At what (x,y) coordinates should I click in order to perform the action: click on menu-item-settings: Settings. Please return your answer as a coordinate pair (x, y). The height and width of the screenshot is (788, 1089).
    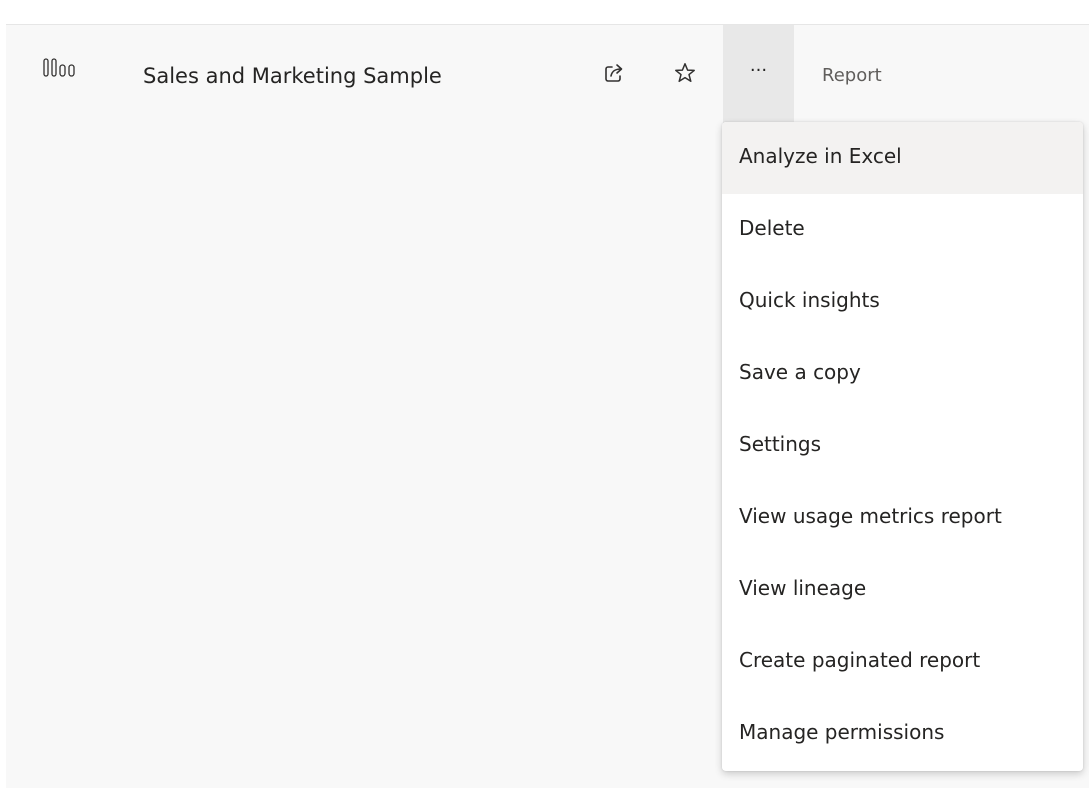
    Looking at the image, I should click on (902, 446).